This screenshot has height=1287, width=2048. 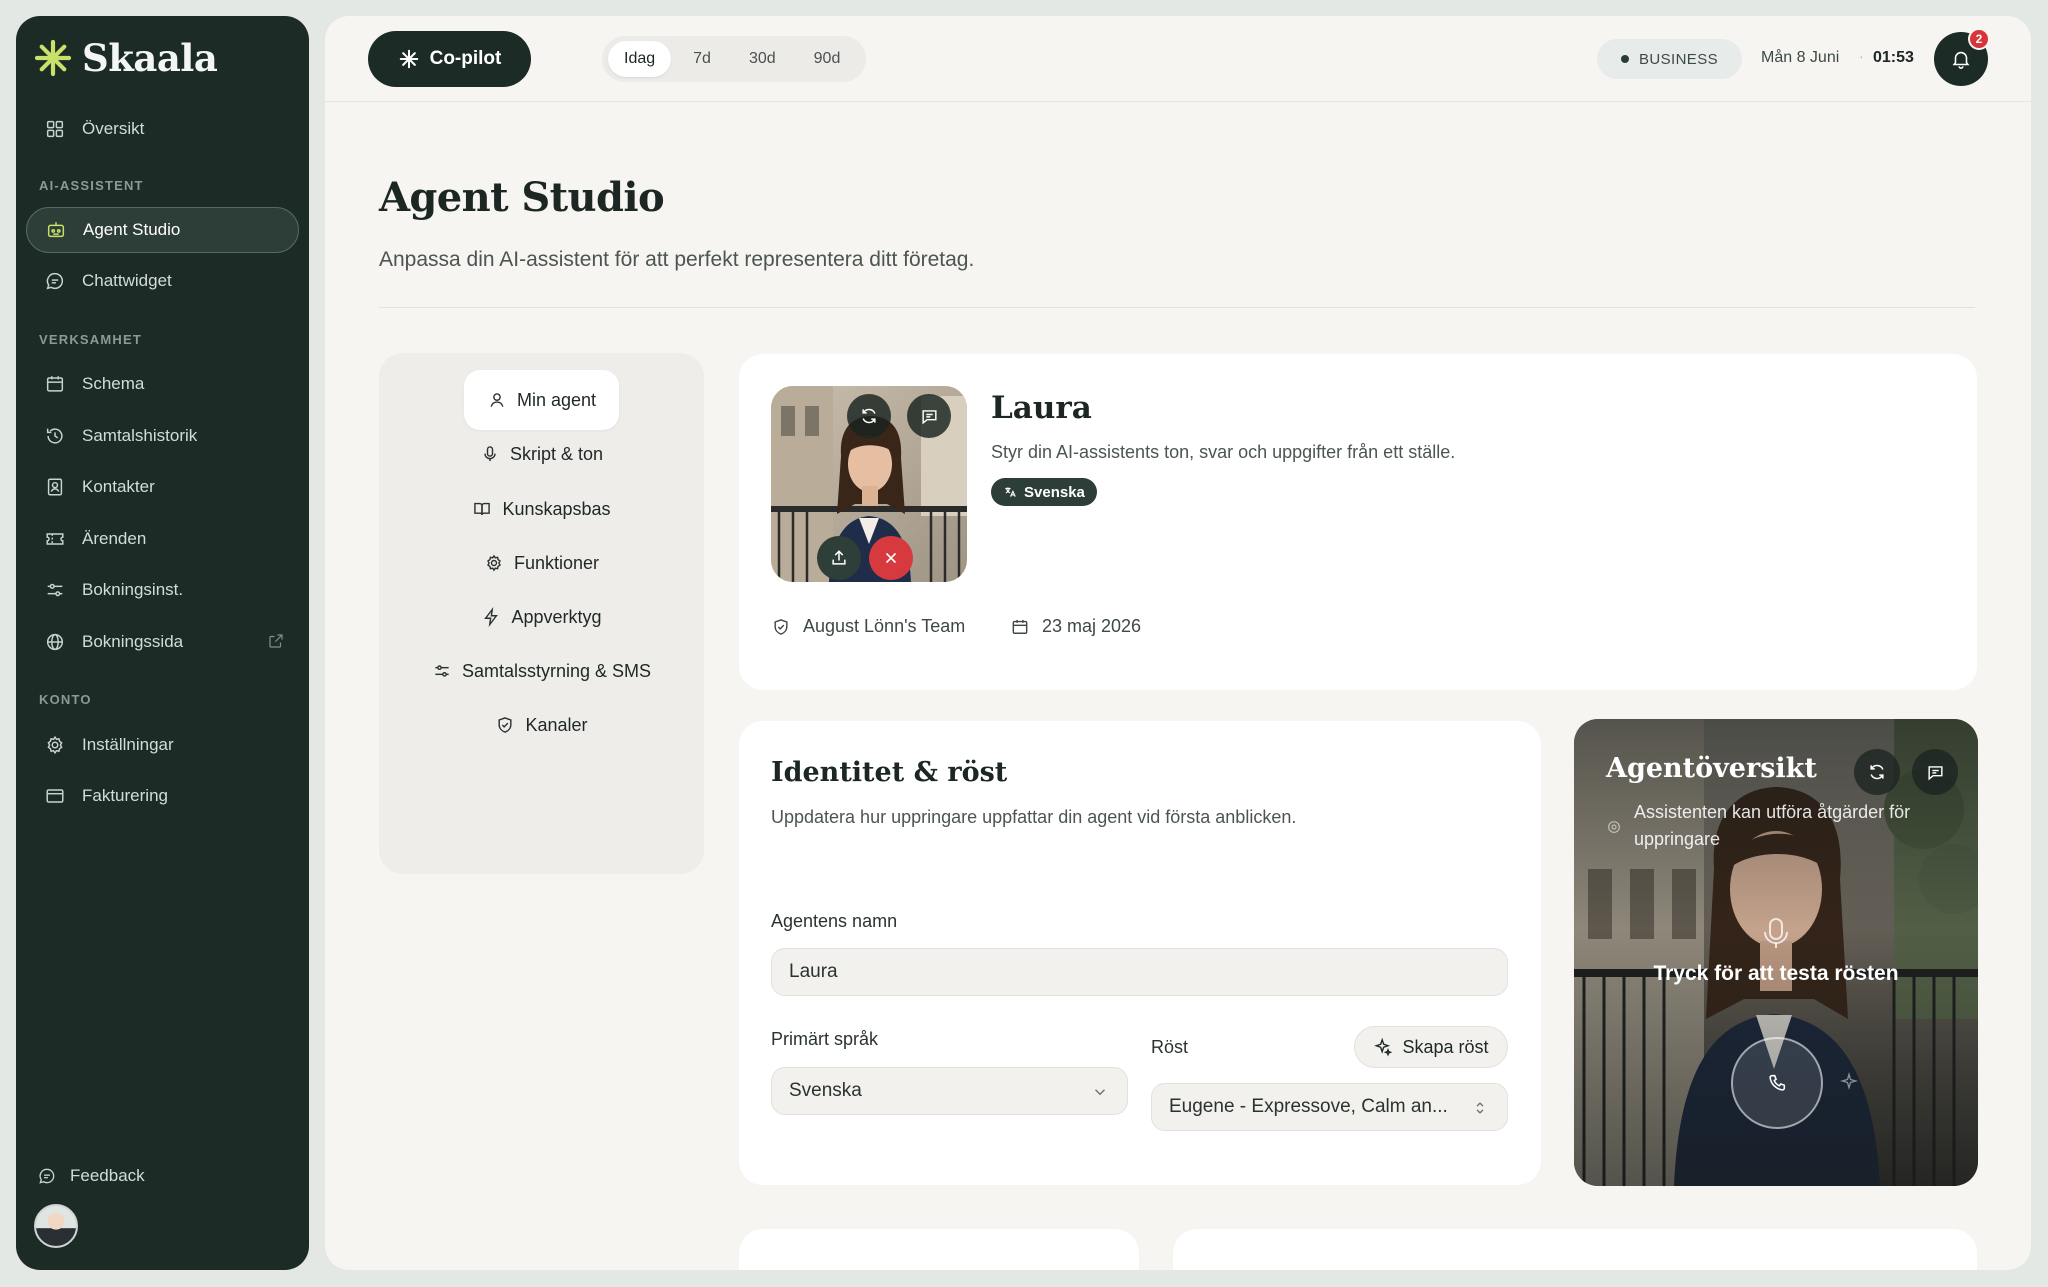 I want to click on feedback-button: Feedback, so click(x=154, y=1176).